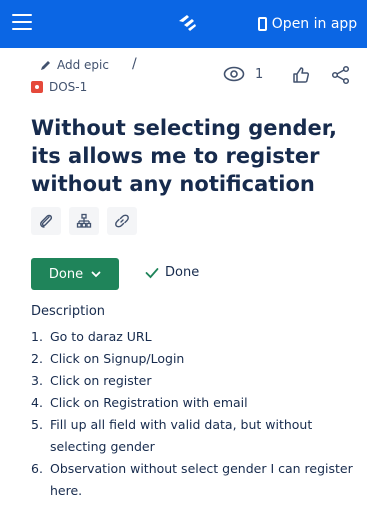 Image resolution: width=367 pixels, height=514 pixels. Describe the element at coordinates (234, 74) in the screenshot. I see `eye-icon` at that location.